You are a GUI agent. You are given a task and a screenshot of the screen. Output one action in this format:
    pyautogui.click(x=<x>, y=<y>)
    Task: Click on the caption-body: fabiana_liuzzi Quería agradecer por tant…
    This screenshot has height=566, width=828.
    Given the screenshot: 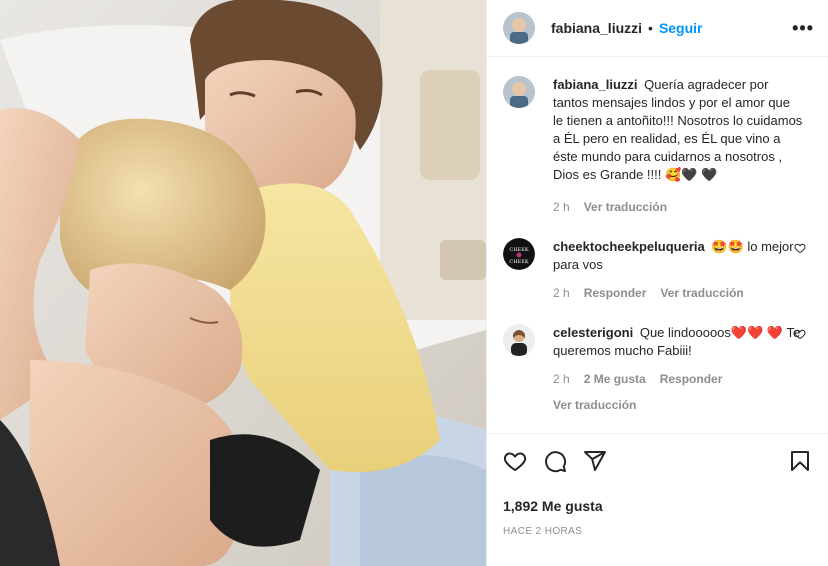 What is the action you would take?
    pyautogui.click(x=678, y=146)
    